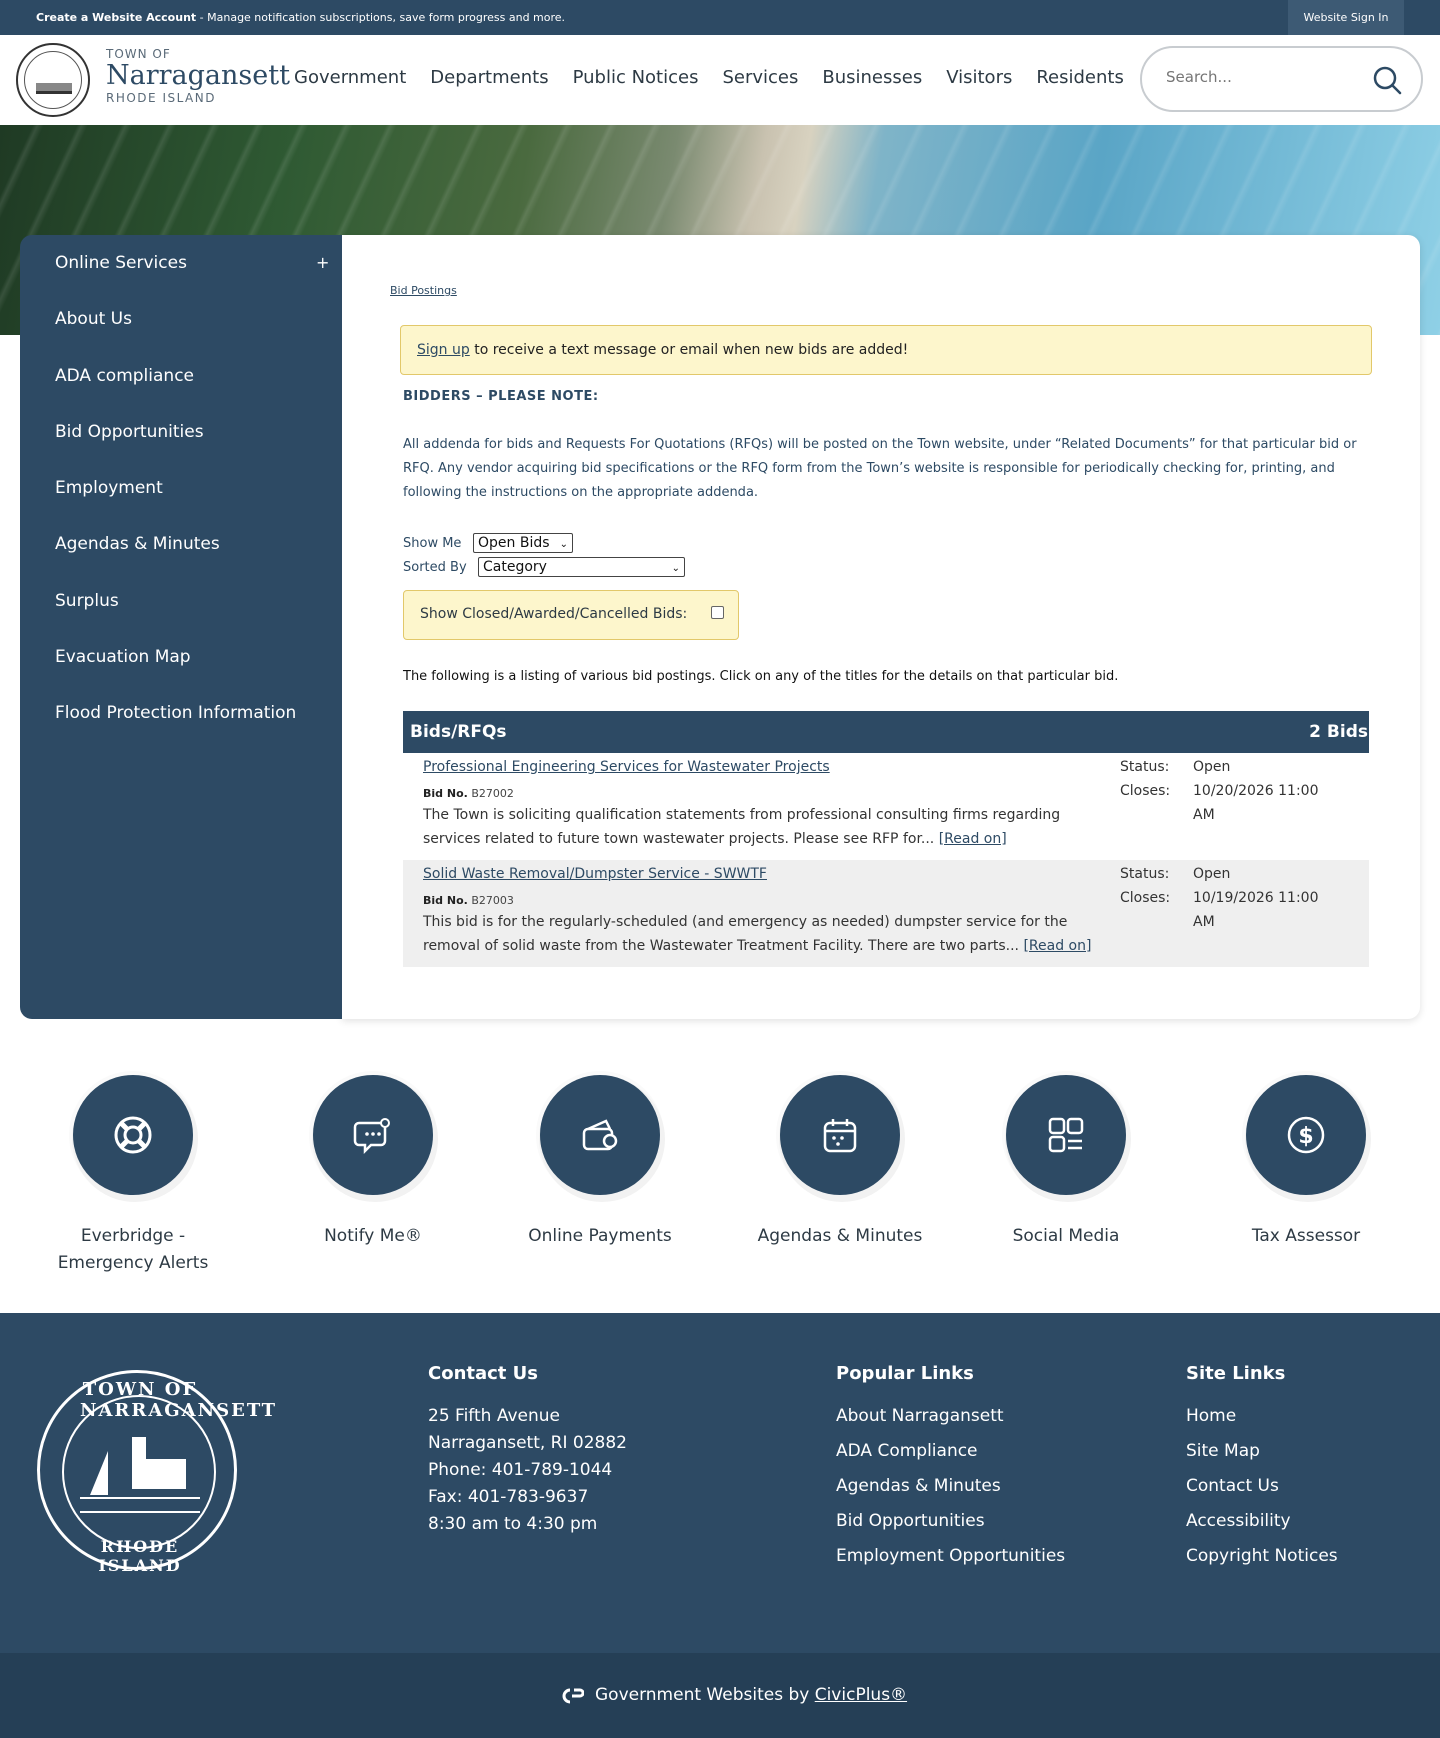 The width and height of the screenshot is (1440, 1738). Describe the element at coordinates (1066, 1236) in the screenshot. I see `quick-link-label: Social Media` at that location.